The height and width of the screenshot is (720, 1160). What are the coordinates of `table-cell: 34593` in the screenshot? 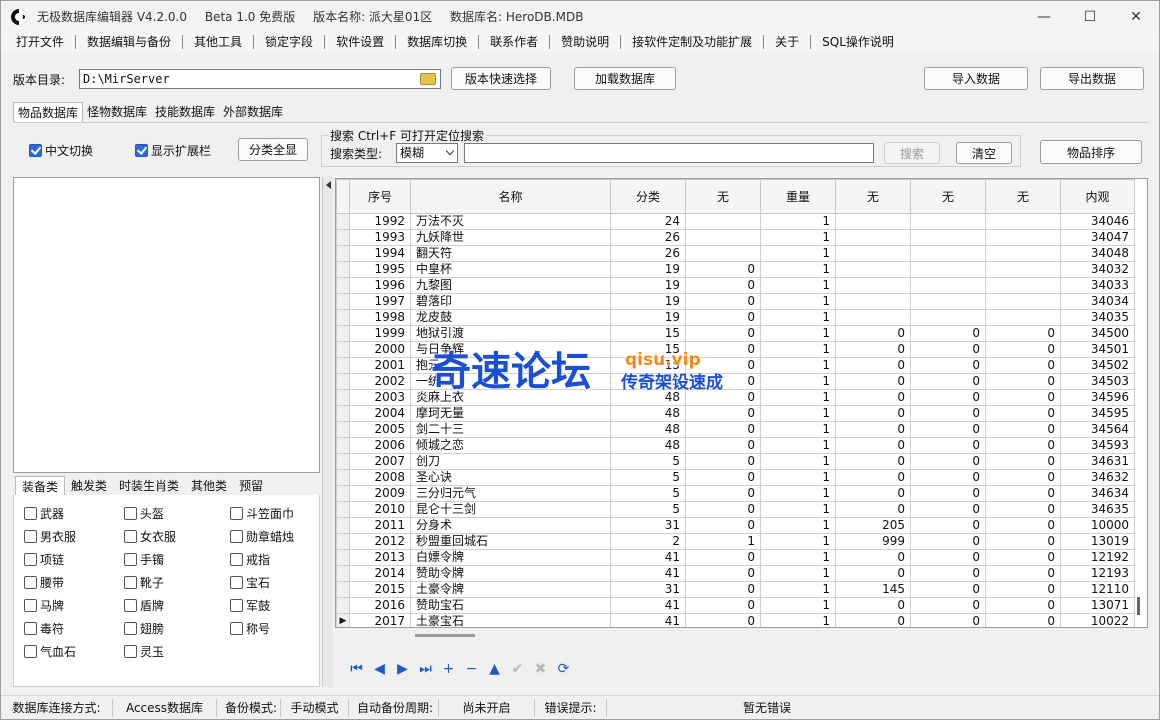 It's located at (1097, 445).